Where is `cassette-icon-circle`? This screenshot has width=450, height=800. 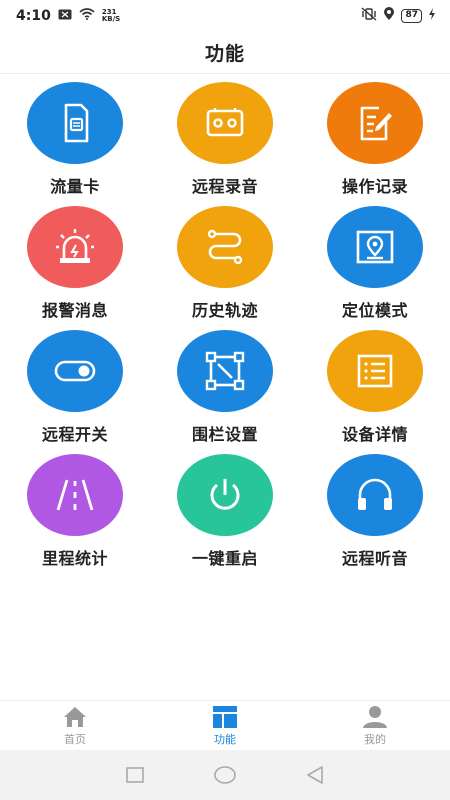 cassette-icon-circle is located at coordinates (225, 123).